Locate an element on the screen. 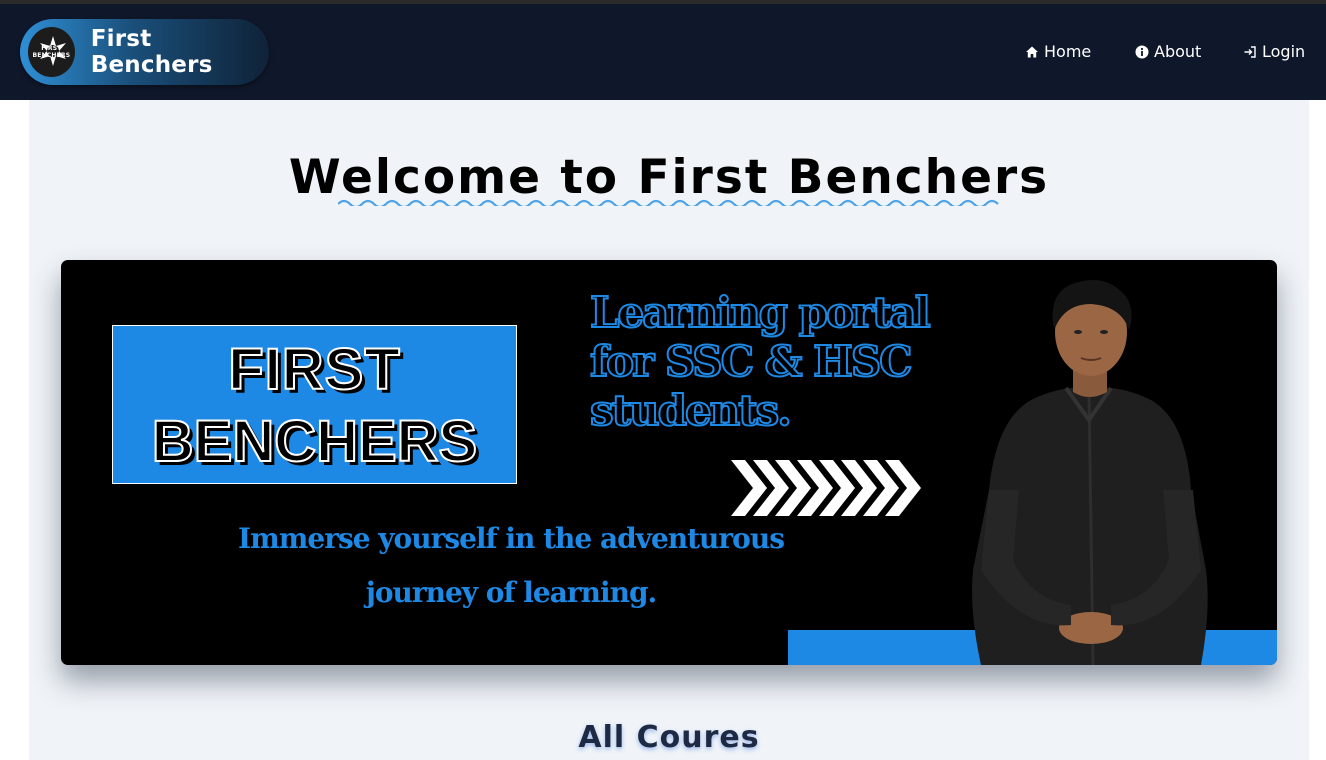  brand-name: First Benchers is located at coordinates (151, 52).